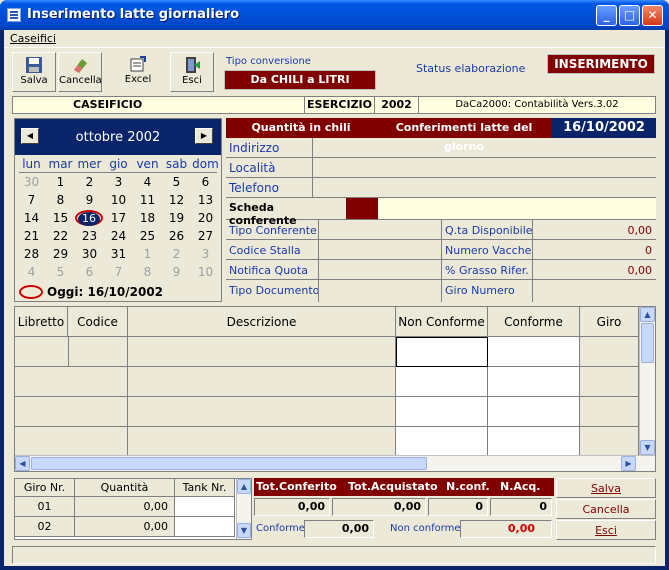  I want to click on calendar-day: 22, so click(60, 236).